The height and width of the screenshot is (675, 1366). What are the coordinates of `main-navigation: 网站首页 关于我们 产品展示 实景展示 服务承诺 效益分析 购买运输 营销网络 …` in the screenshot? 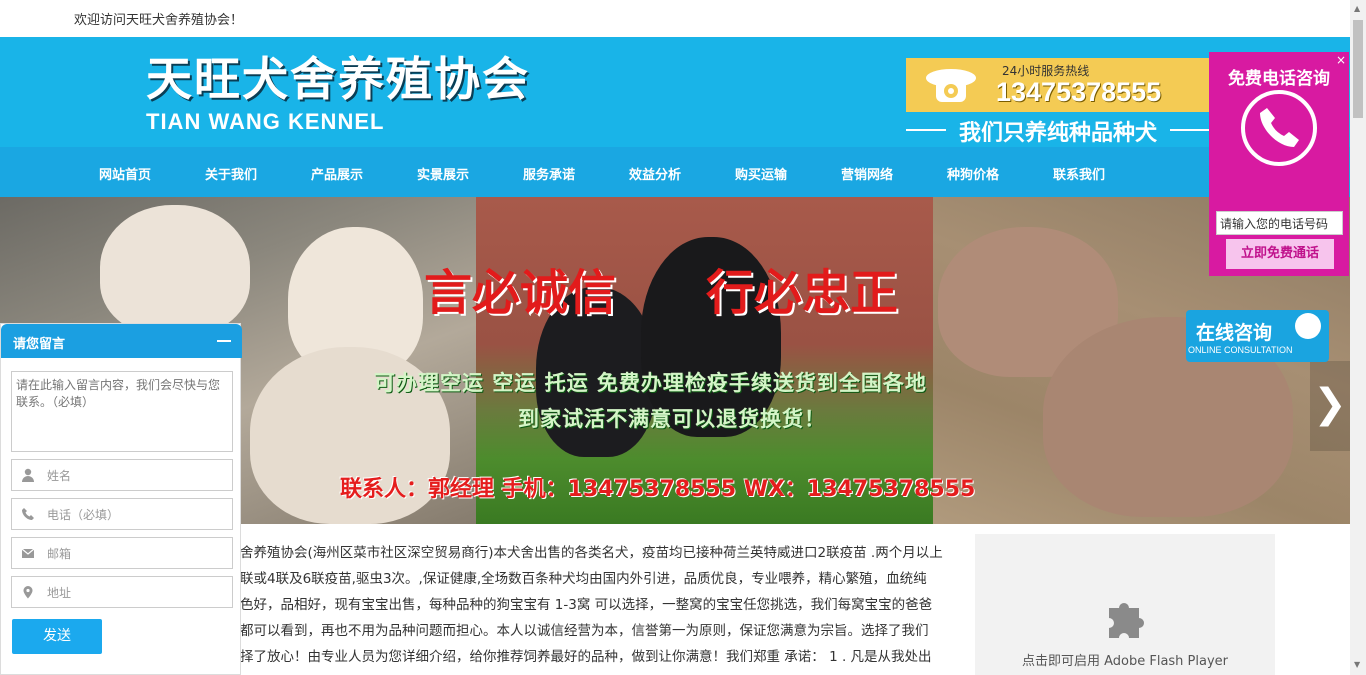 It's located at (675, 172).